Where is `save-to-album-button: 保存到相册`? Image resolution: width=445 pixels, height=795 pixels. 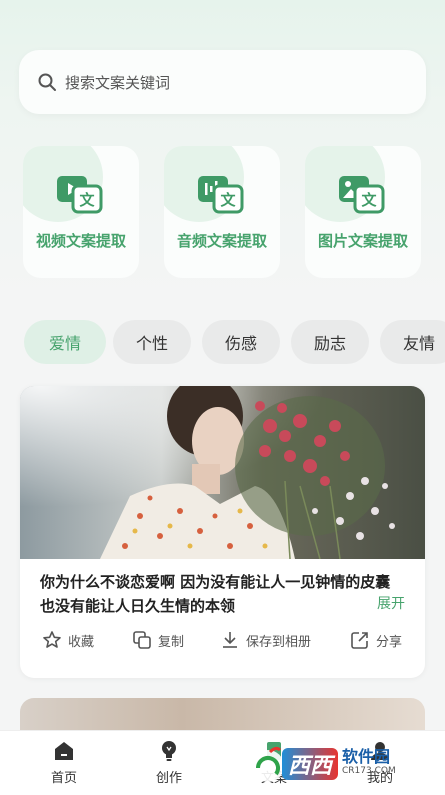
save-to-album-button: 保存到相册 is located at coordinates (265, 640).